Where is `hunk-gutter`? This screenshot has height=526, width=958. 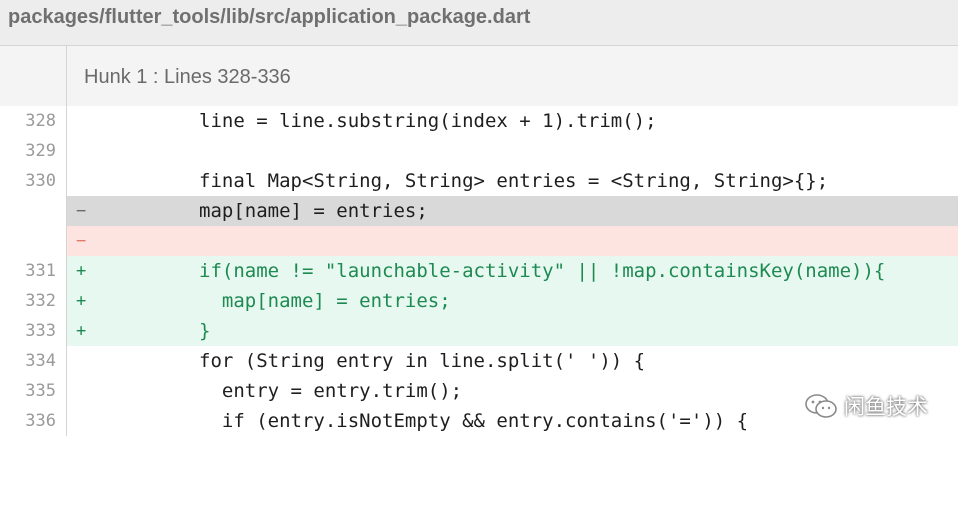 hunk-gutter is located at coordinates (33, 76).